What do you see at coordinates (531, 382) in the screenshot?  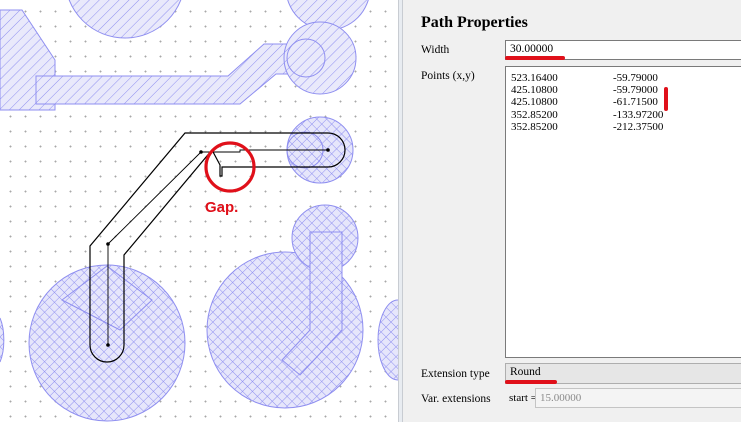 I see `extension-underline-mark` at bounding box center [531, 382].